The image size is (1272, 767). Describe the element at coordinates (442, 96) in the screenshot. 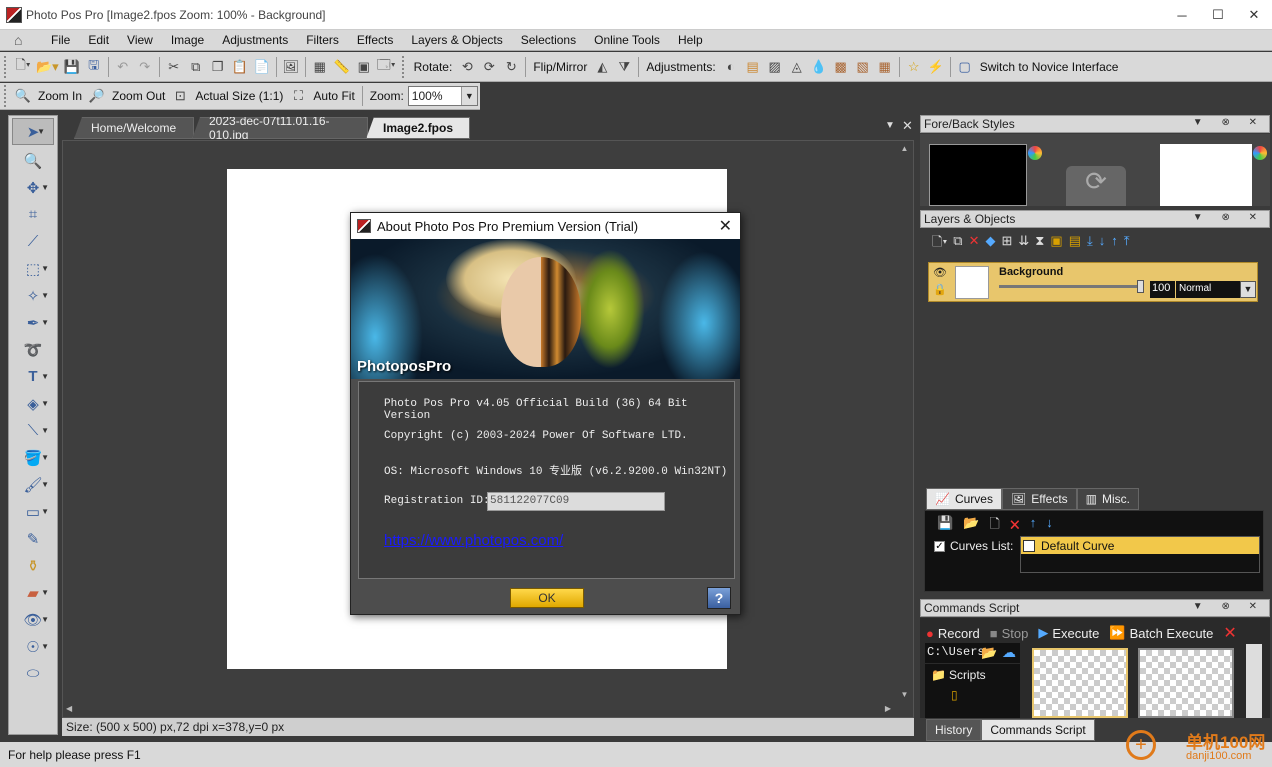

I see `zoom-select: 100% ▼` at that location.